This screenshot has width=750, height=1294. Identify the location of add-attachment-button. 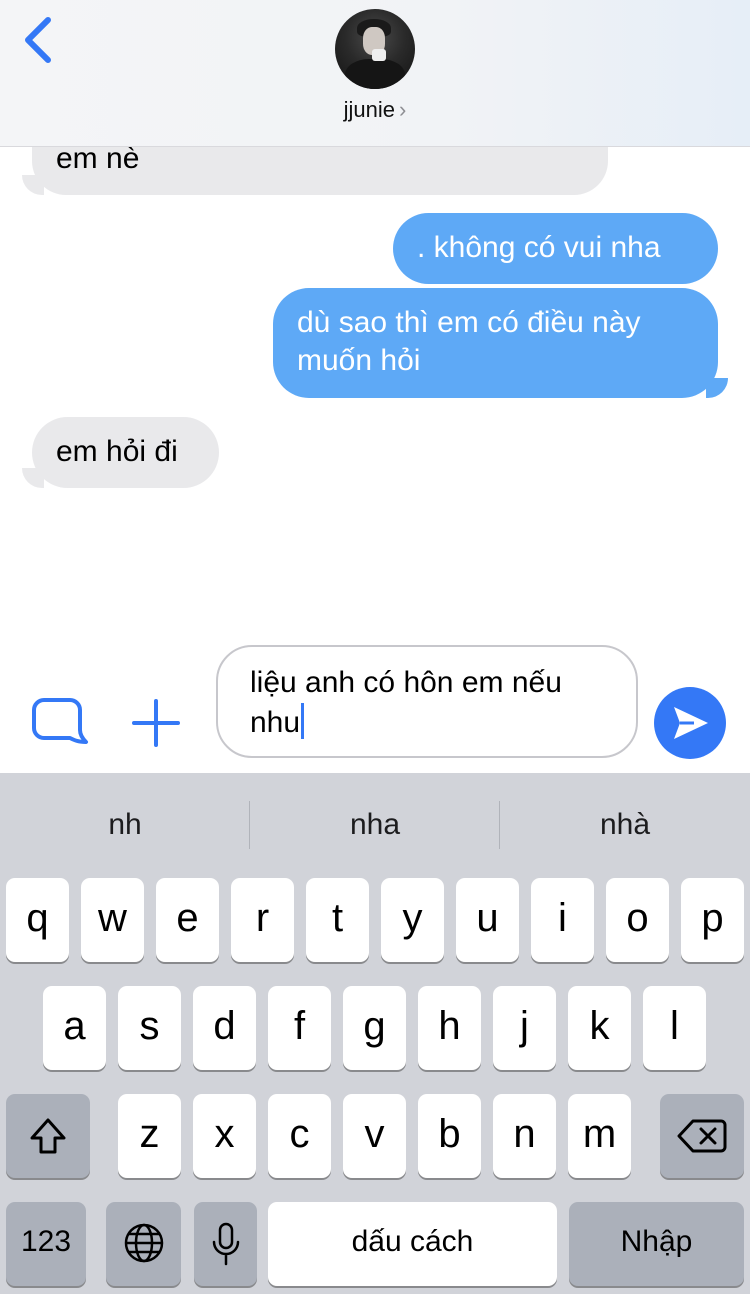
(156, 723).